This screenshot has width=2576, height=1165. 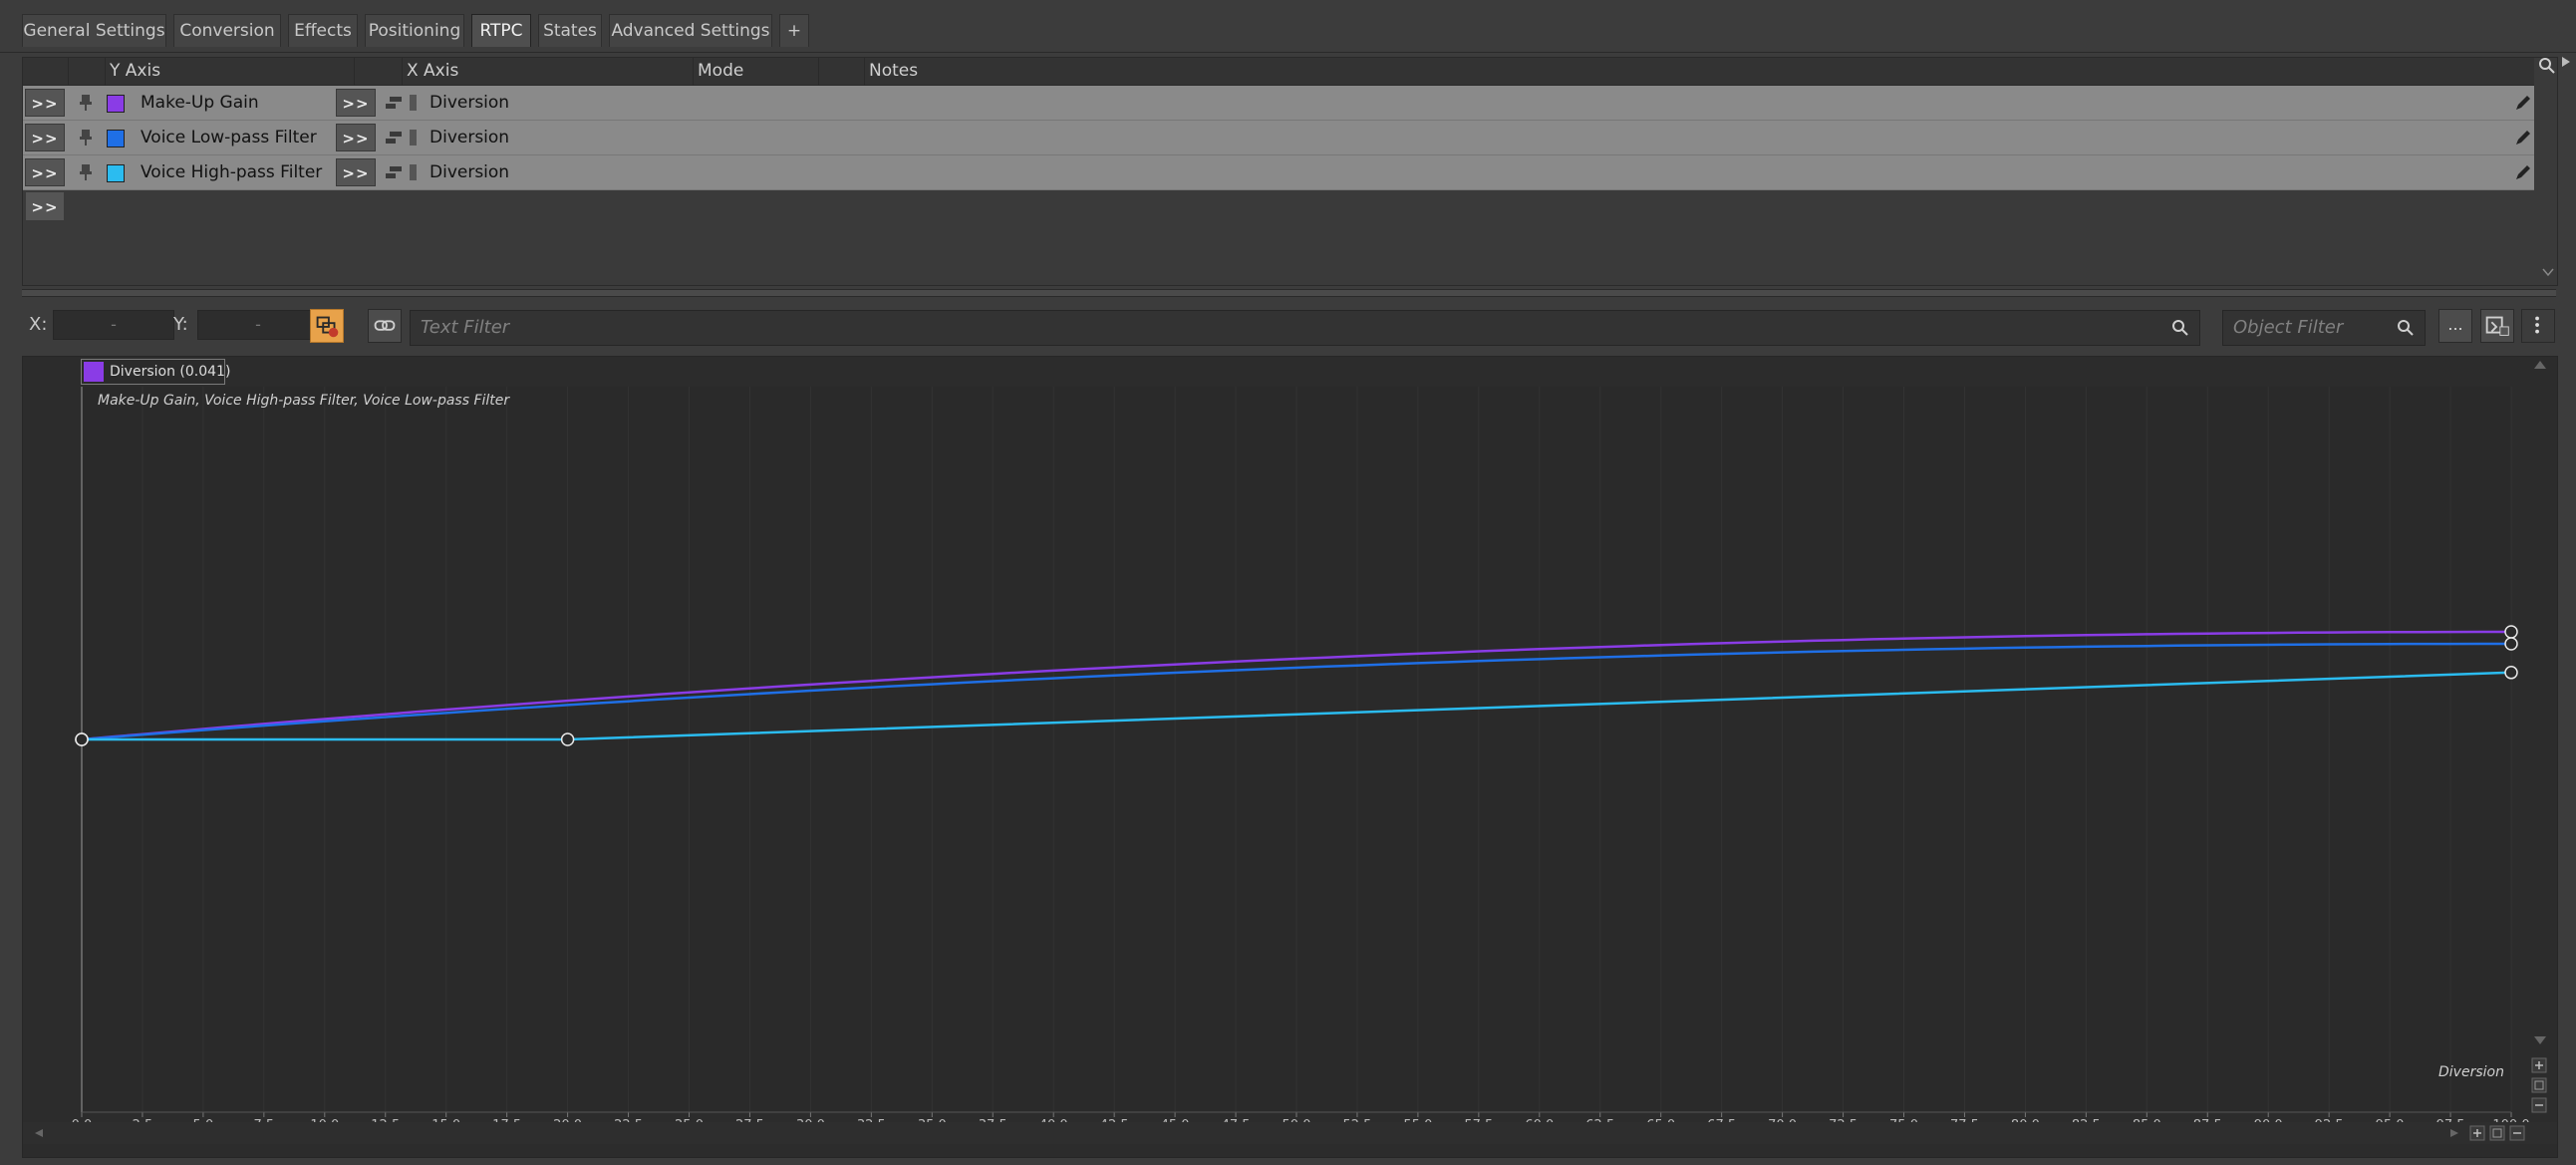 What do you see at coordinates (2539, 1105) in the screenshot?
I see `zoom-out-y-icon` at bounding box center [2539, 1105].